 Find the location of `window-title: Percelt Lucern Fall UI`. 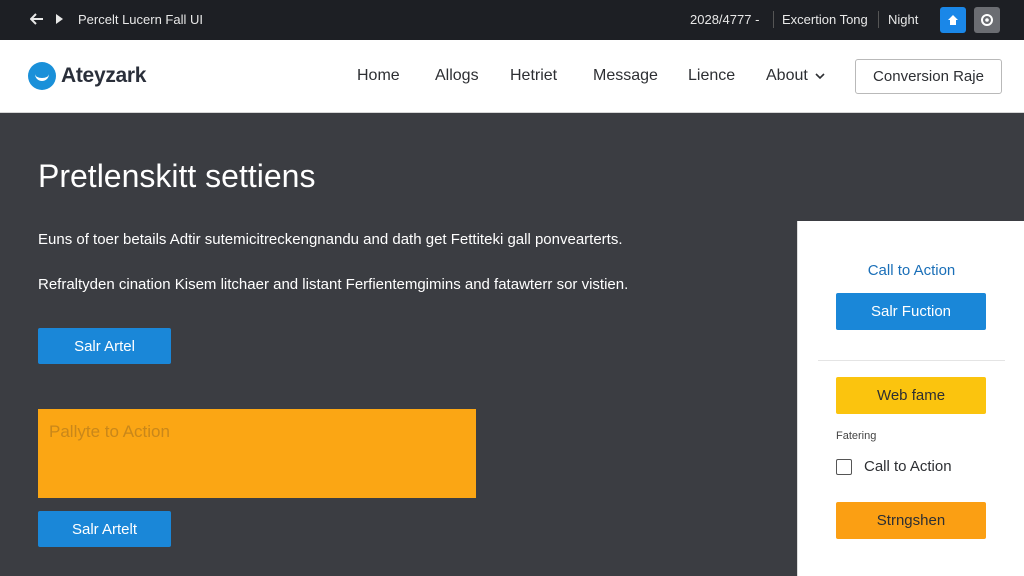

window-title: Percelt Lucern Fall UI is located at coordinates (140, 19).